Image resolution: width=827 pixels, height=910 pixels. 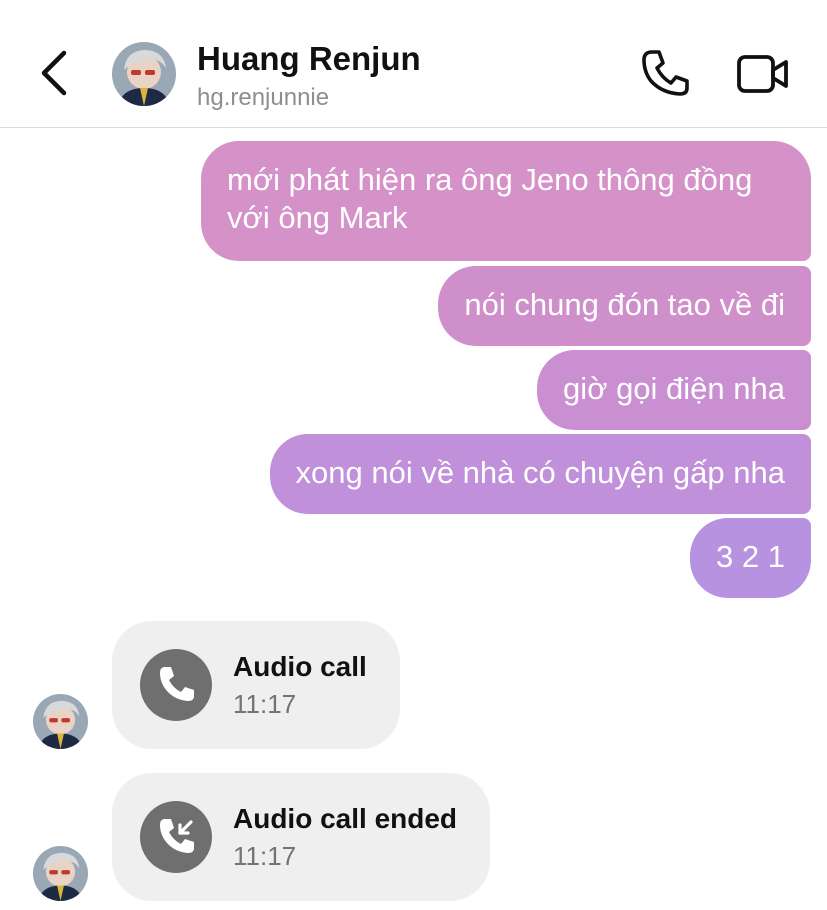 I want to click on audio-call-button, so click(x=665, y=73).